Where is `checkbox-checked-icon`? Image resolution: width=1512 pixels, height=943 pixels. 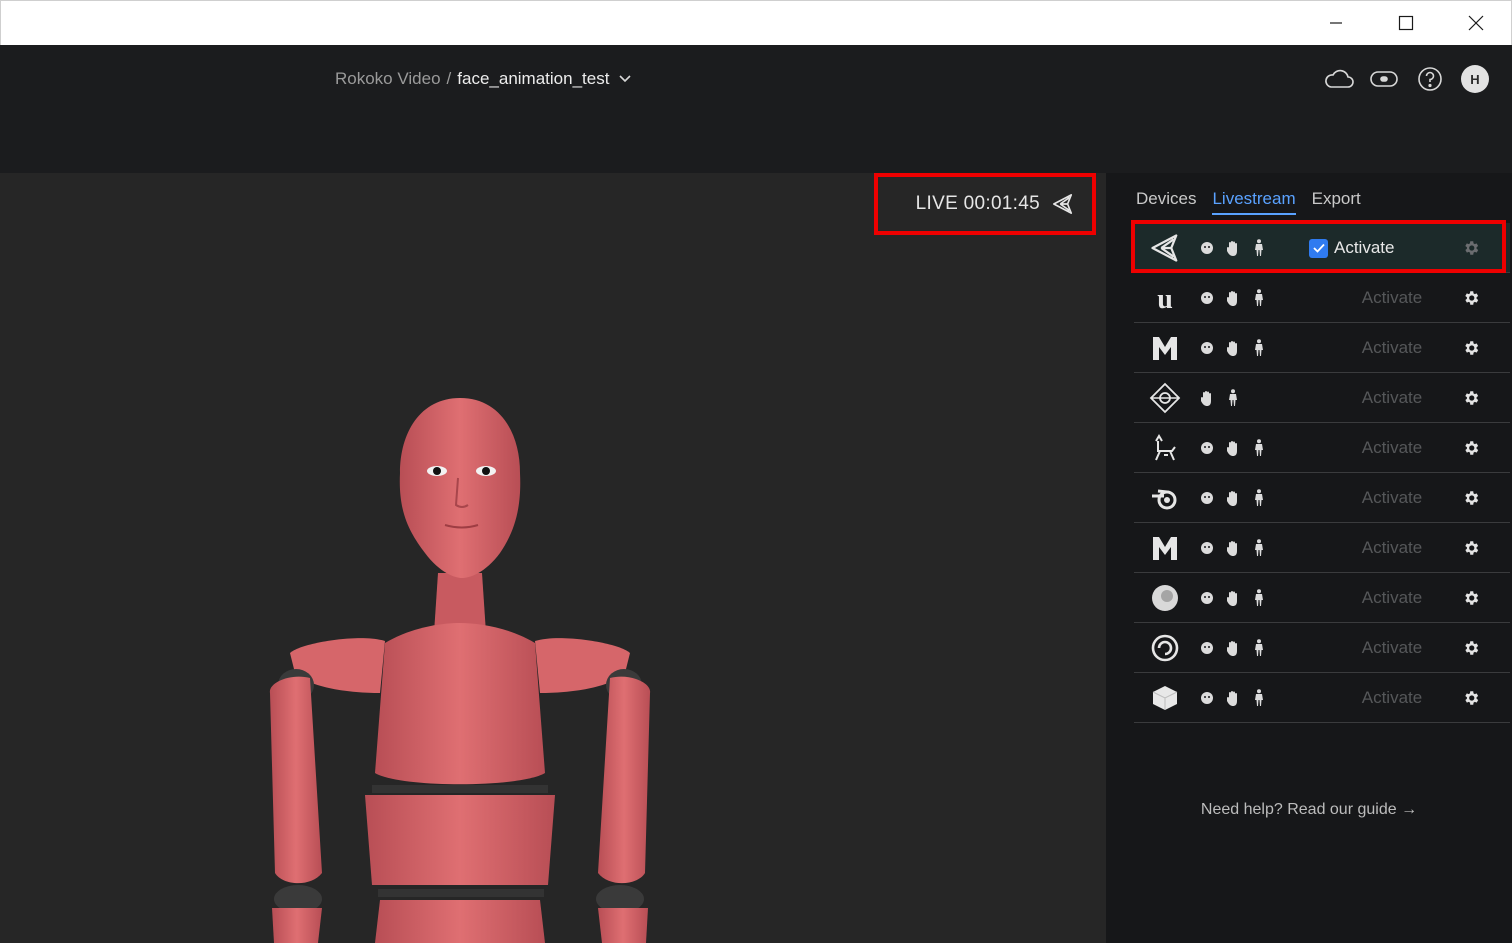
checkbox-checked-icon is located at coordinates (1318, 248).